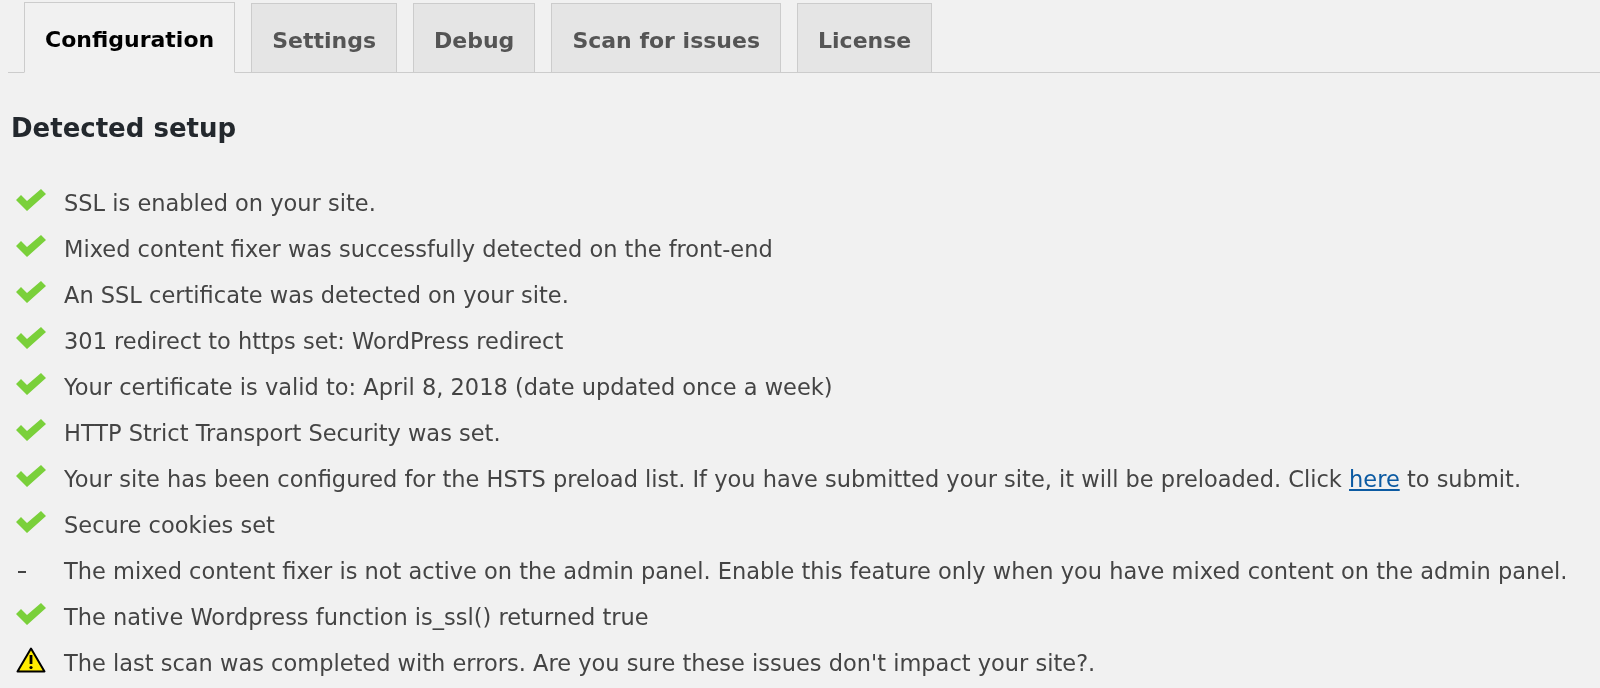 This screenshot has height=688, width=1600. I want to click on check-message: The last scan was completed with errors. Are you sure these issues don't impact your site?., so click(580, 663).